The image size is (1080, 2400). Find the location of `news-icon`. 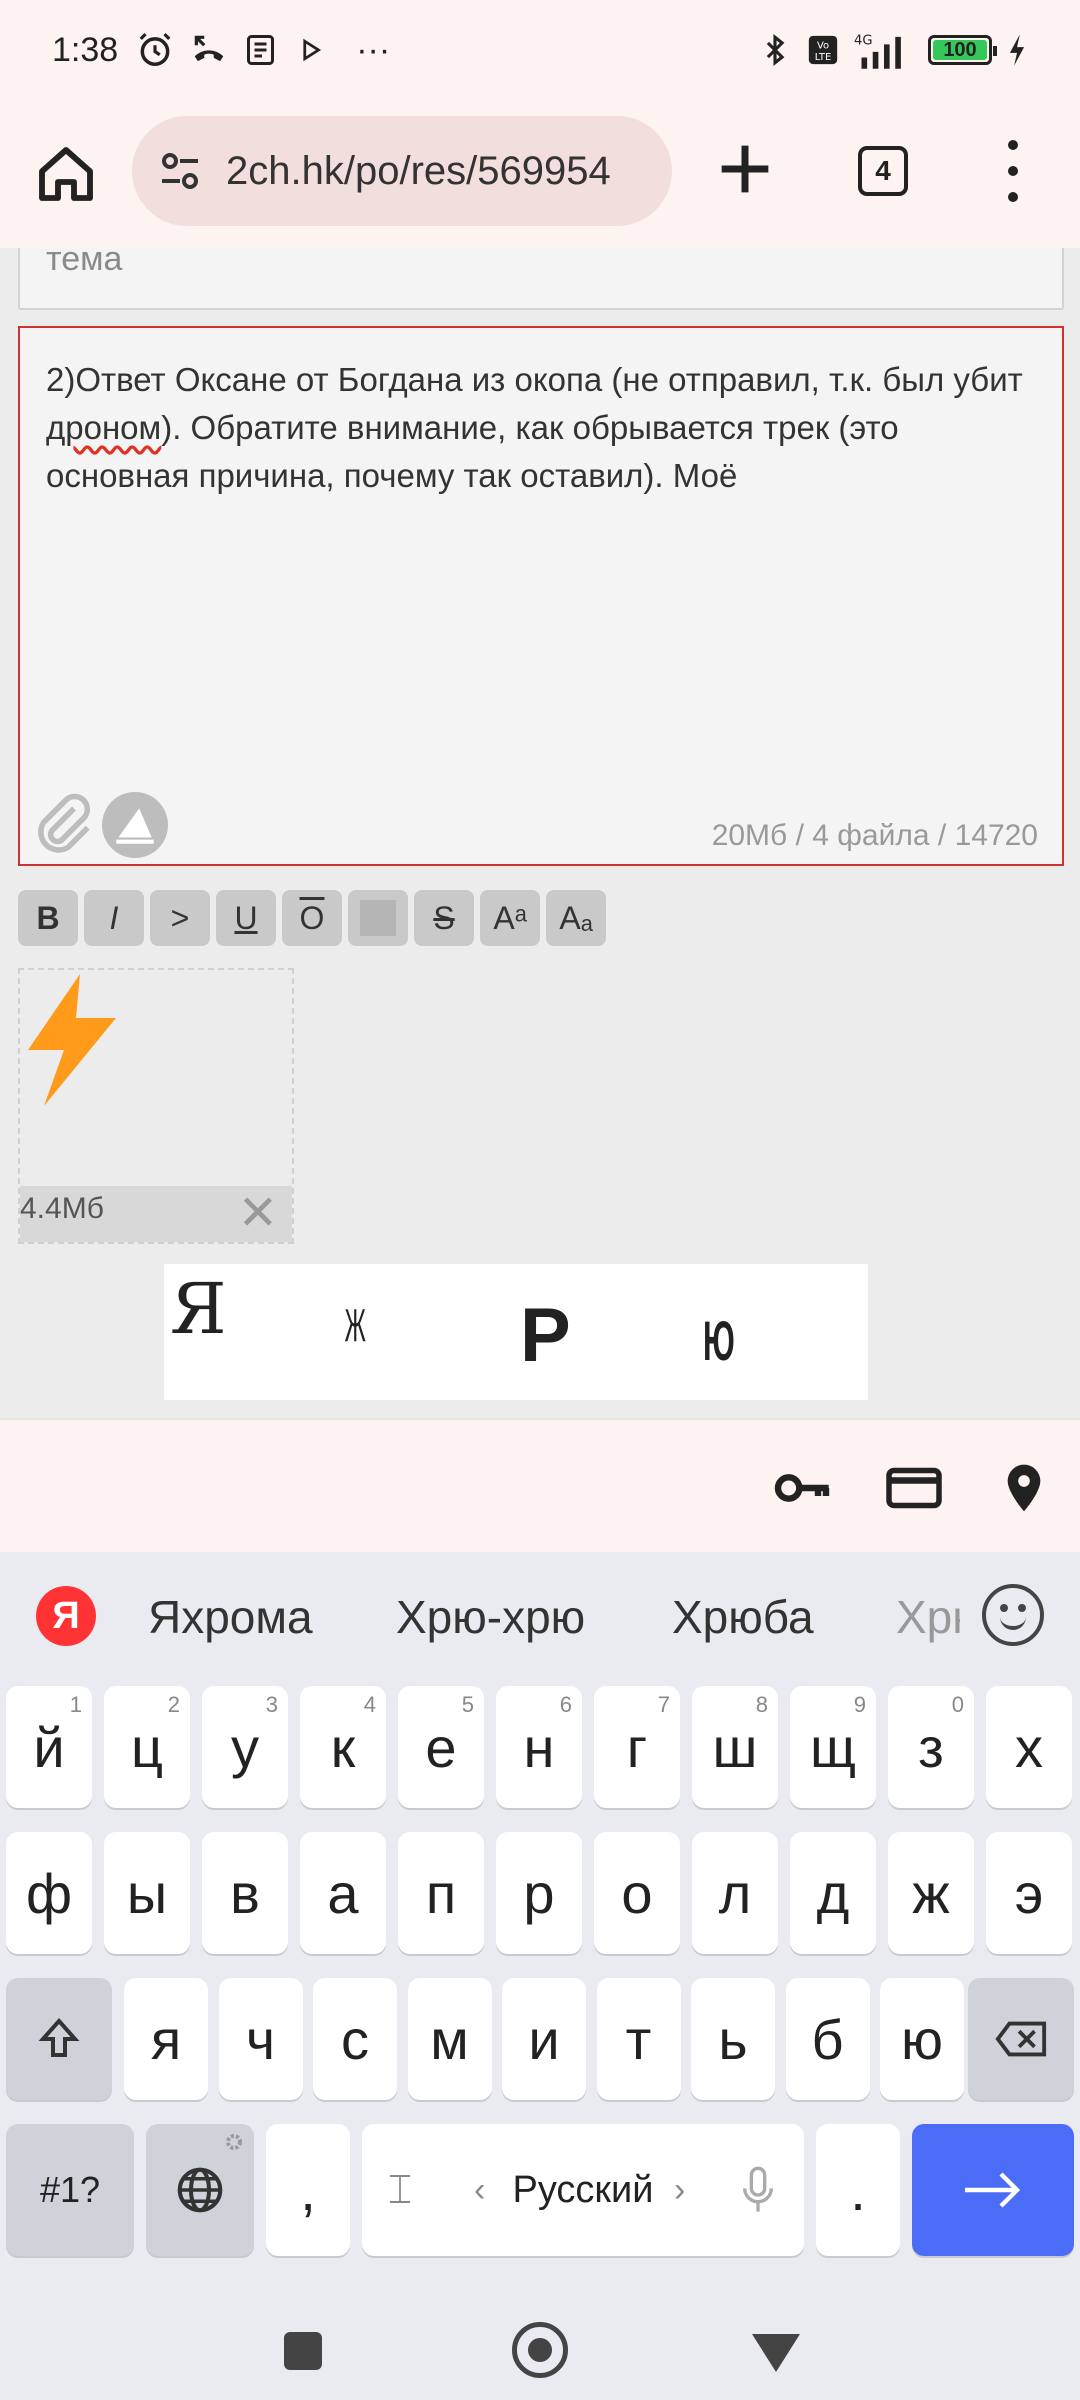

news-icon is located at coordinates (261, 50).